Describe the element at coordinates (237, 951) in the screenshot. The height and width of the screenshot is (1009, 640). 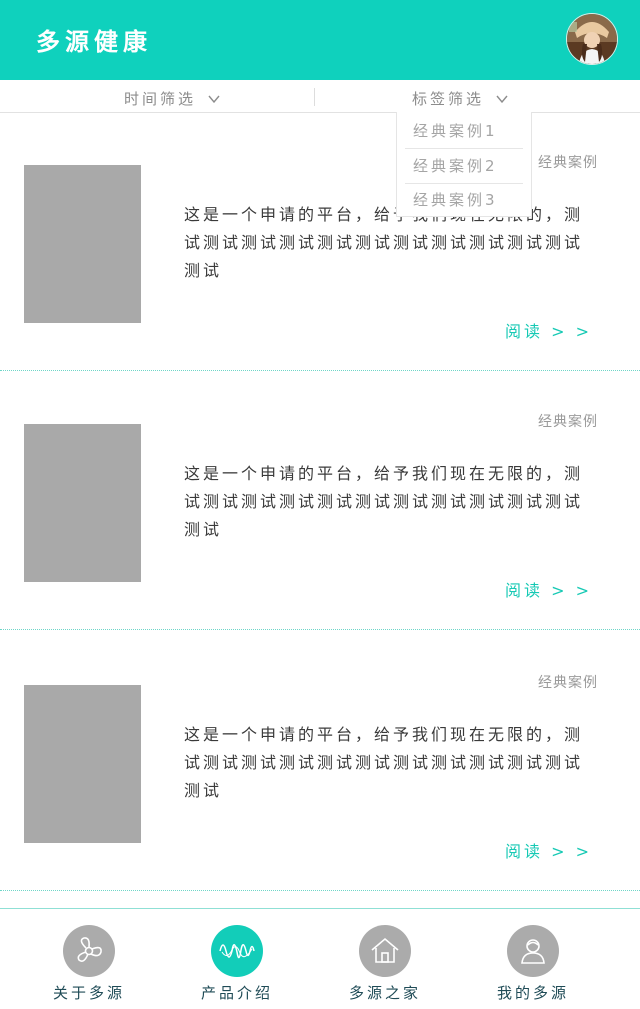
I see `wave-icon` at that location.